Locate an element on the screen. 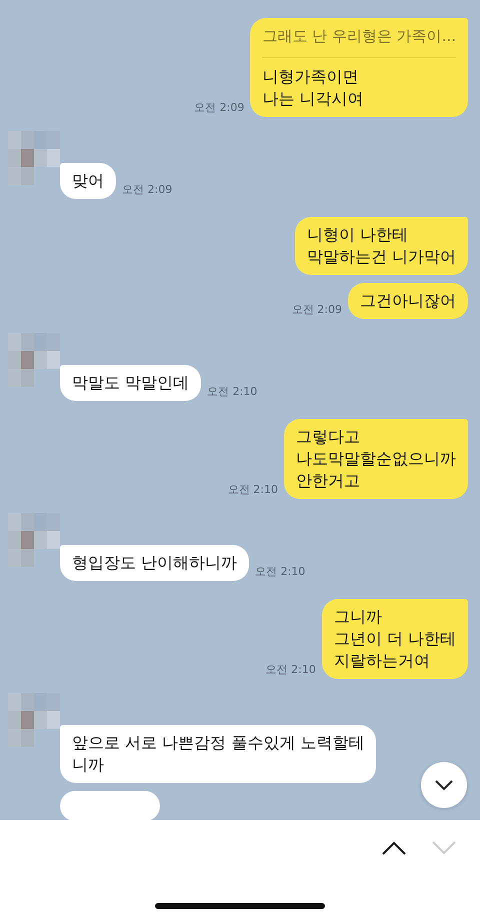 The height and width of the screenshot is (917, 480). message-bubble: 니형이 나한테 막말하는건 니가막어 is located at coordinates (381, 246).